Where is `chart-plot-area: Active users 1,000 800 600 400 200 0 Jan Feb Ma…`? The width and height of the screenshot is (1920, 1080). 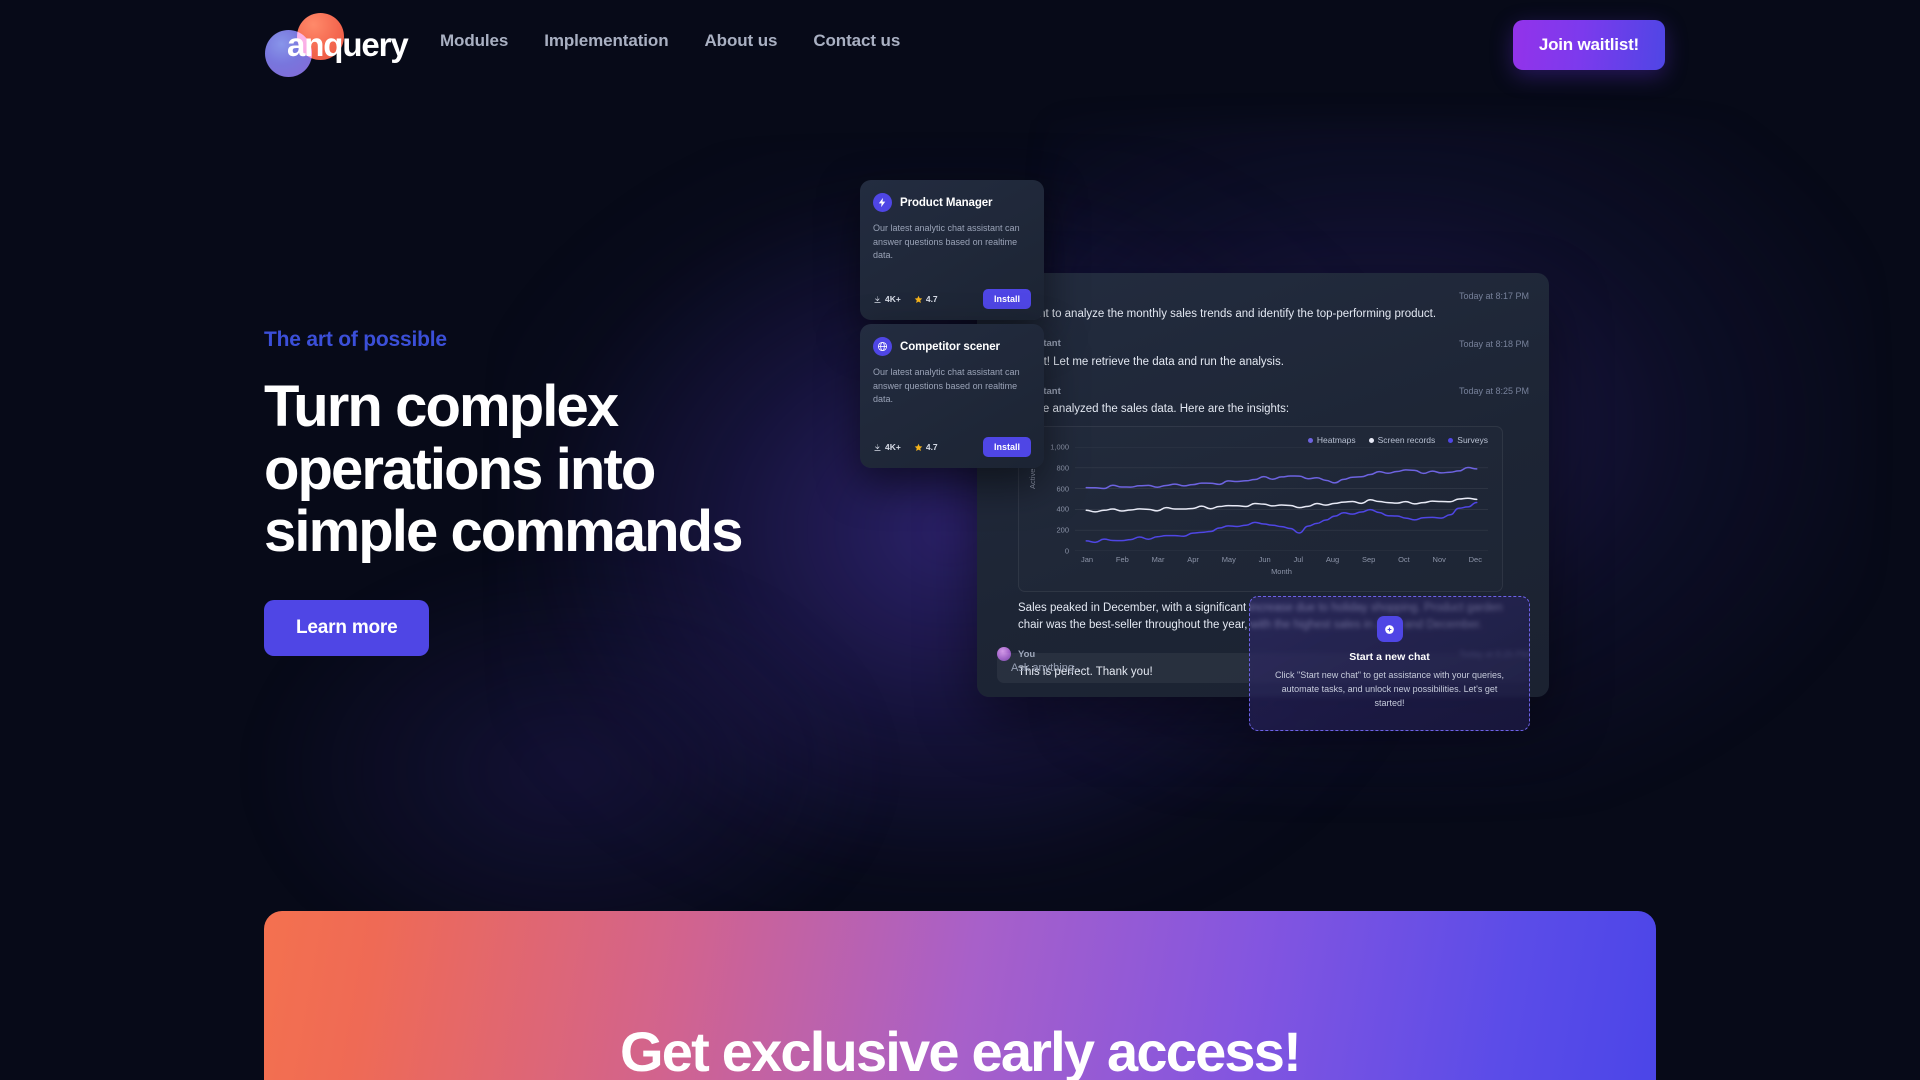 chart-plot-area: Active users 1,000 800 600 400 200 0 Jan Feb Ma… is located at coordinates (1260, 510).